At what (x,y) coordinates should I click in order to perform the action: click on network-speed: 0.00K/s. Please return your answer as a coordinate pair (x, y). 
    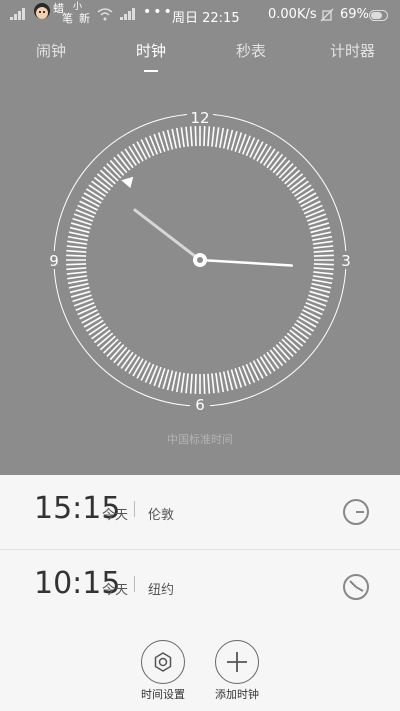
    Looking at the image, I should click on (292, 14).